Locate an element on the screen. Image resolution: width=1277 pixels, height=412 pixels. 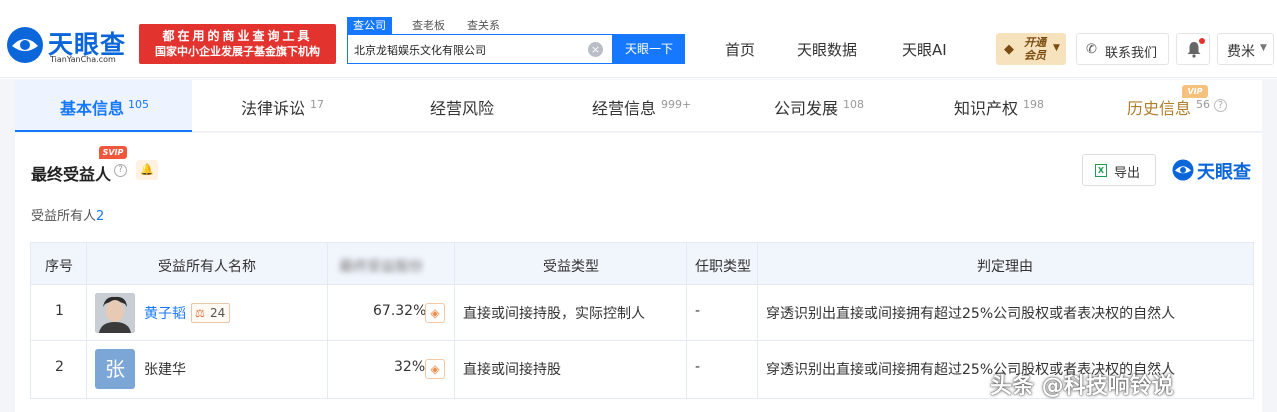
banner-line-2: 国家中小企业发展子基金旗下机构 is located at coordinates (237, 51).